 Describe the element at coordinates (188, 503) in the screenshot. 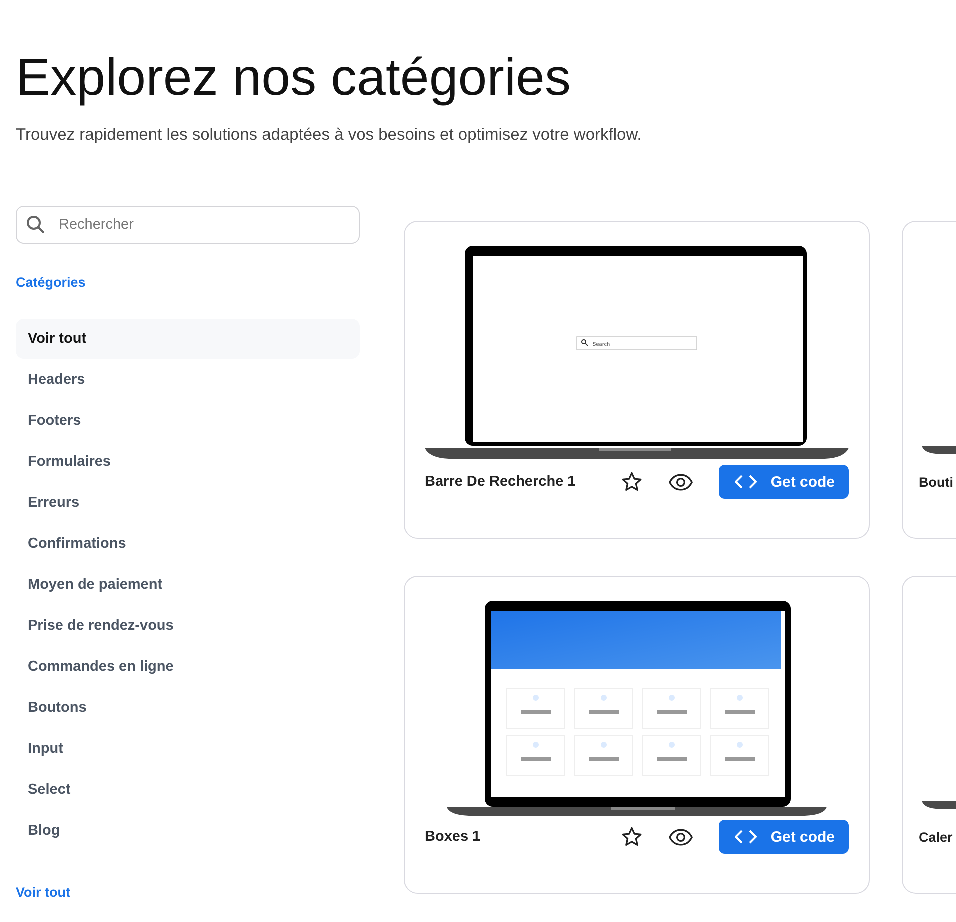

I see `category-item: Erreurs` at that location.